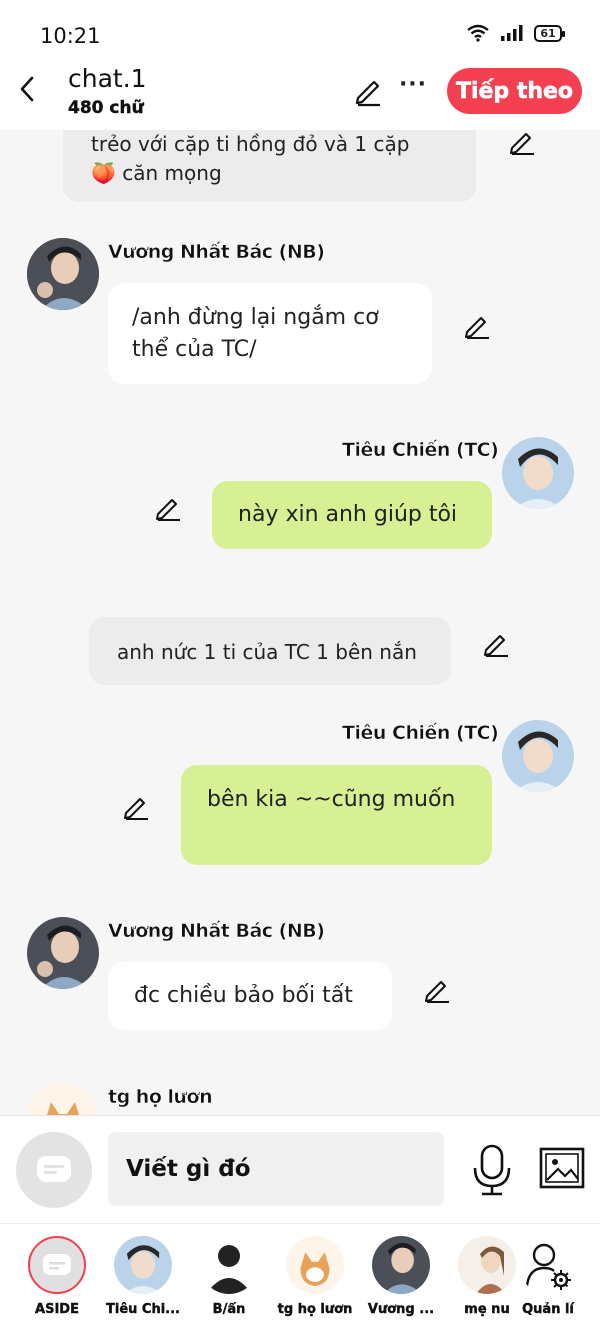 The width and height of the screenshot is (600, 1333). Describe the element at coordinates (367, 93) in the screenshot. I see `pencil-icon` at that location.